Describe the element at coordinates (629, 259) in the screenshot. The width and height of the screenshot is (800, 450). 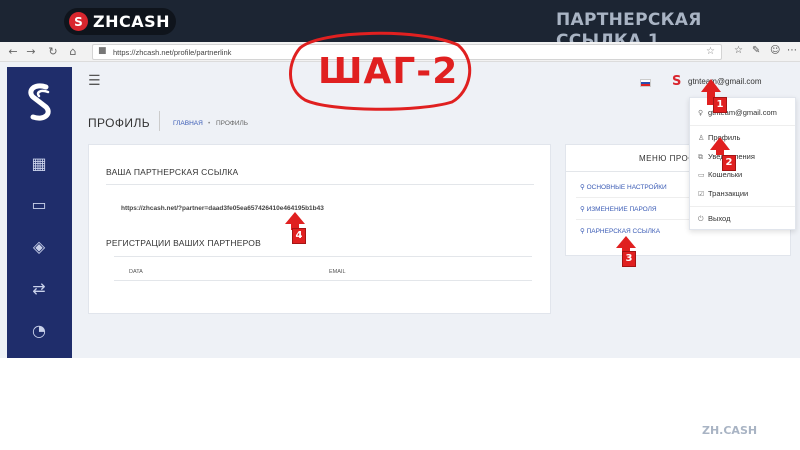
I see `step-badge-3: 3` at that location.